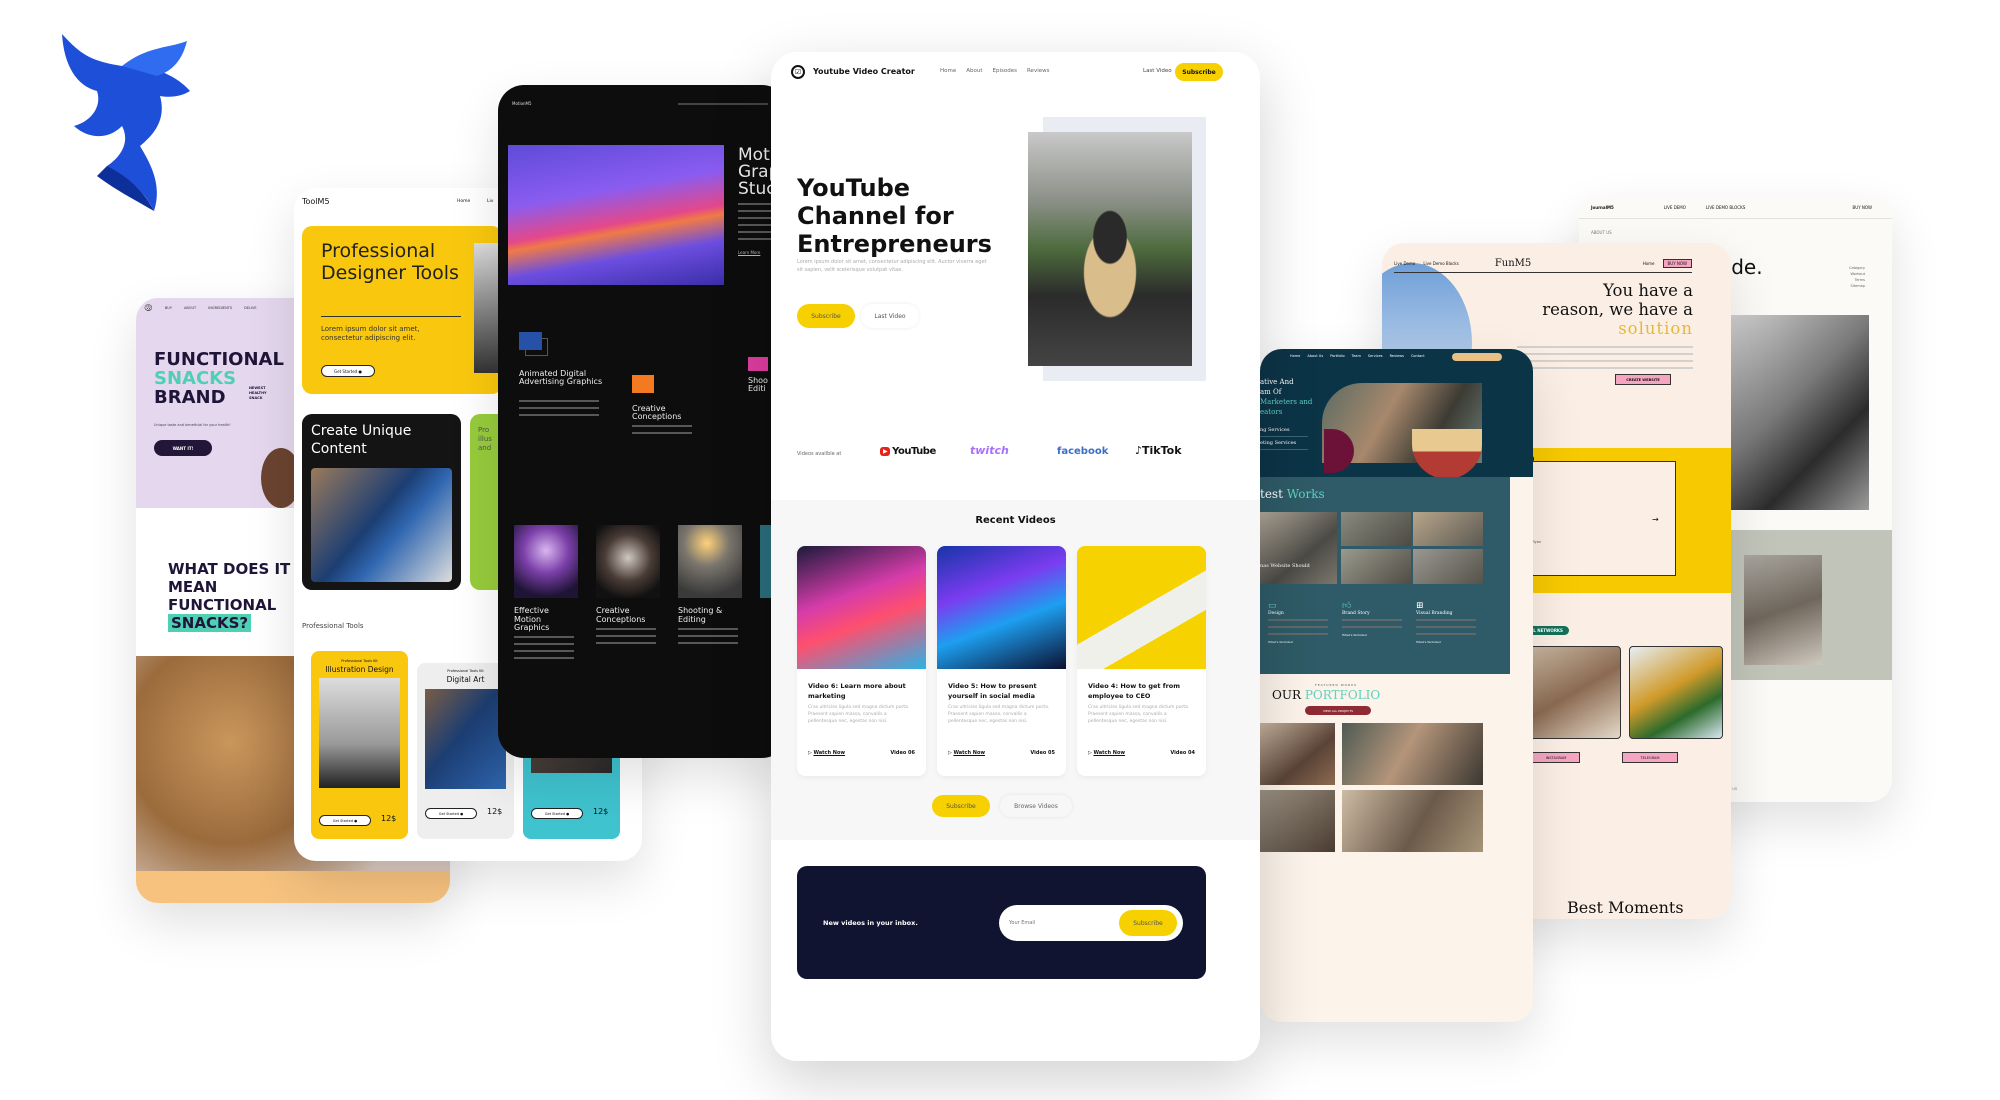 This screenshot has width=2000, height=1100. Describe the element at coordinates (1625, 907) in the screenshot. I see `best-moments-heading: Best Moments` at that location.